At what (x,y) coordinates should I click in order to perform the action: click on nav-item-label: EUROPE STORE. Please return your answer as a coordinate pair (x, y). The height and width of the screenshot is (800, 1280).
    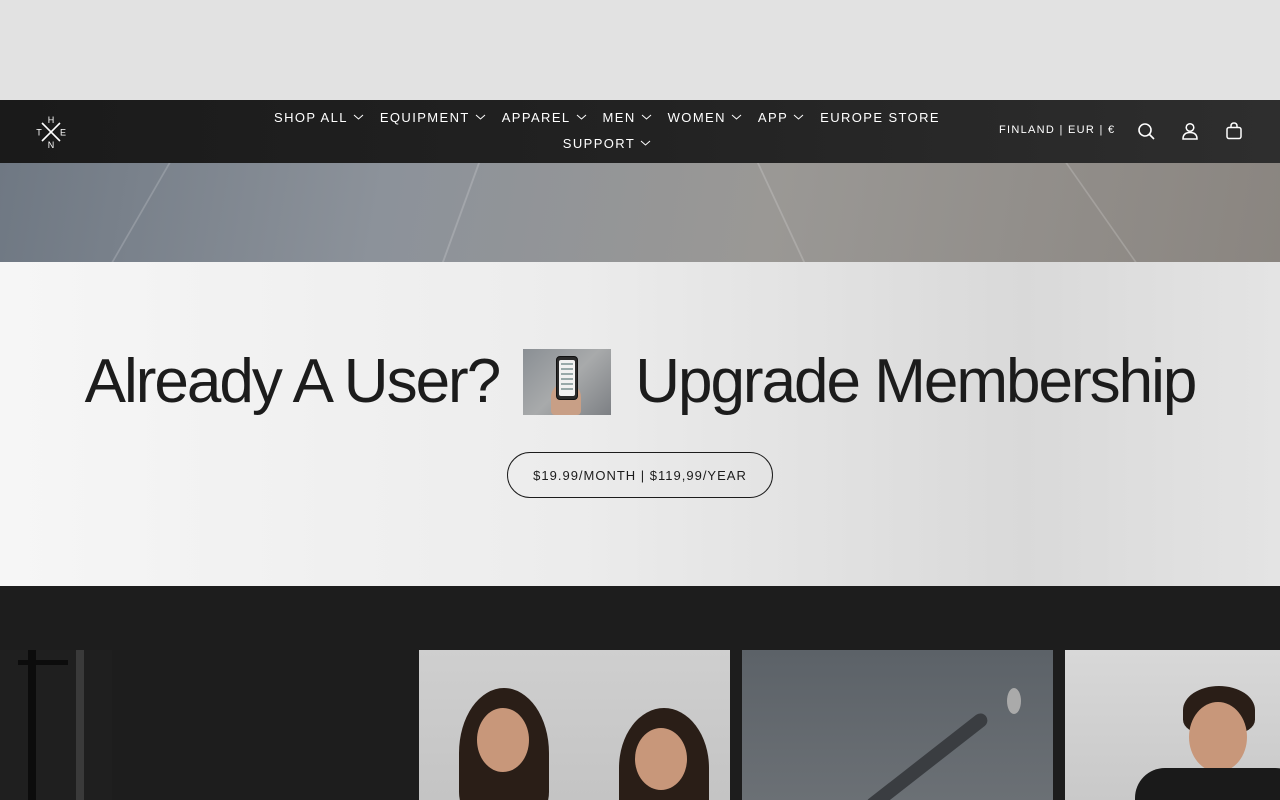
    Looking at the image, I should click on (880, 117).